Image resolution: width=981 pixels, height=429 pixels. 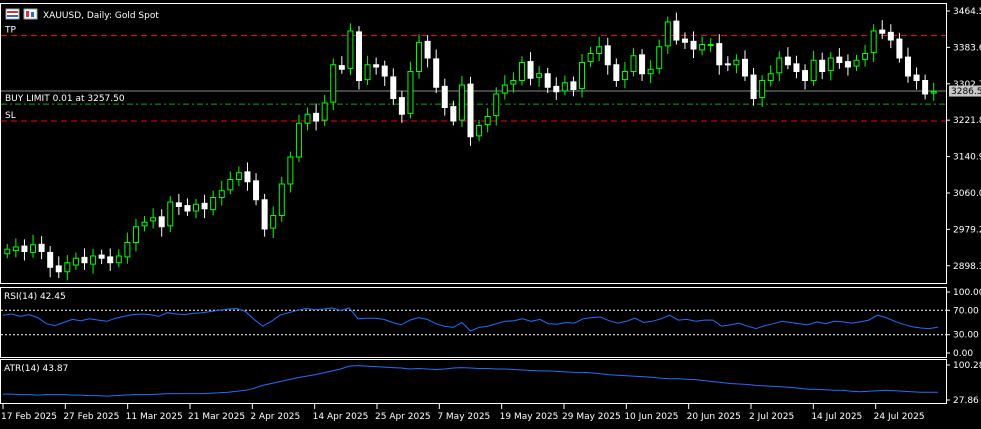 I want to click on date-tick-label: 25 Apr 2025, so click(x=403, y=417).